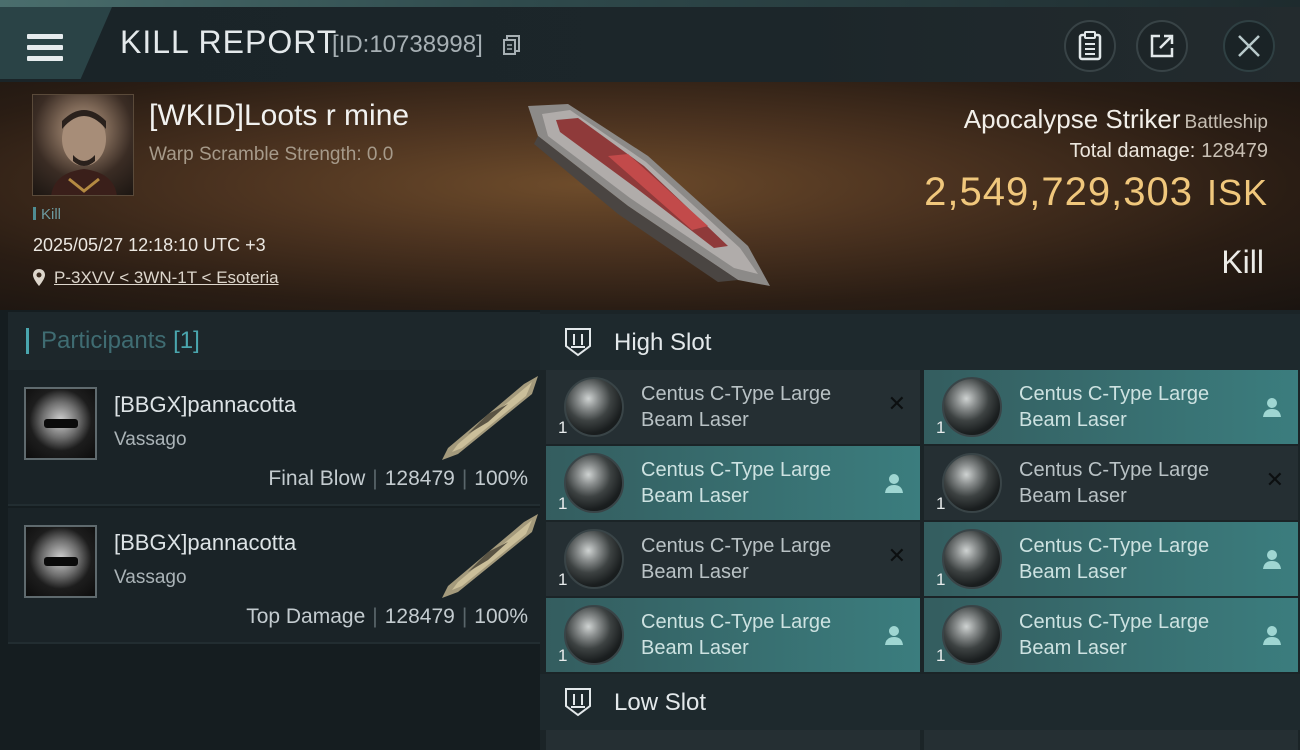  Describe the element at coordinates (1058, 192) in the screenshot. I see `isk-amount: 2,549,729,303` at that location.